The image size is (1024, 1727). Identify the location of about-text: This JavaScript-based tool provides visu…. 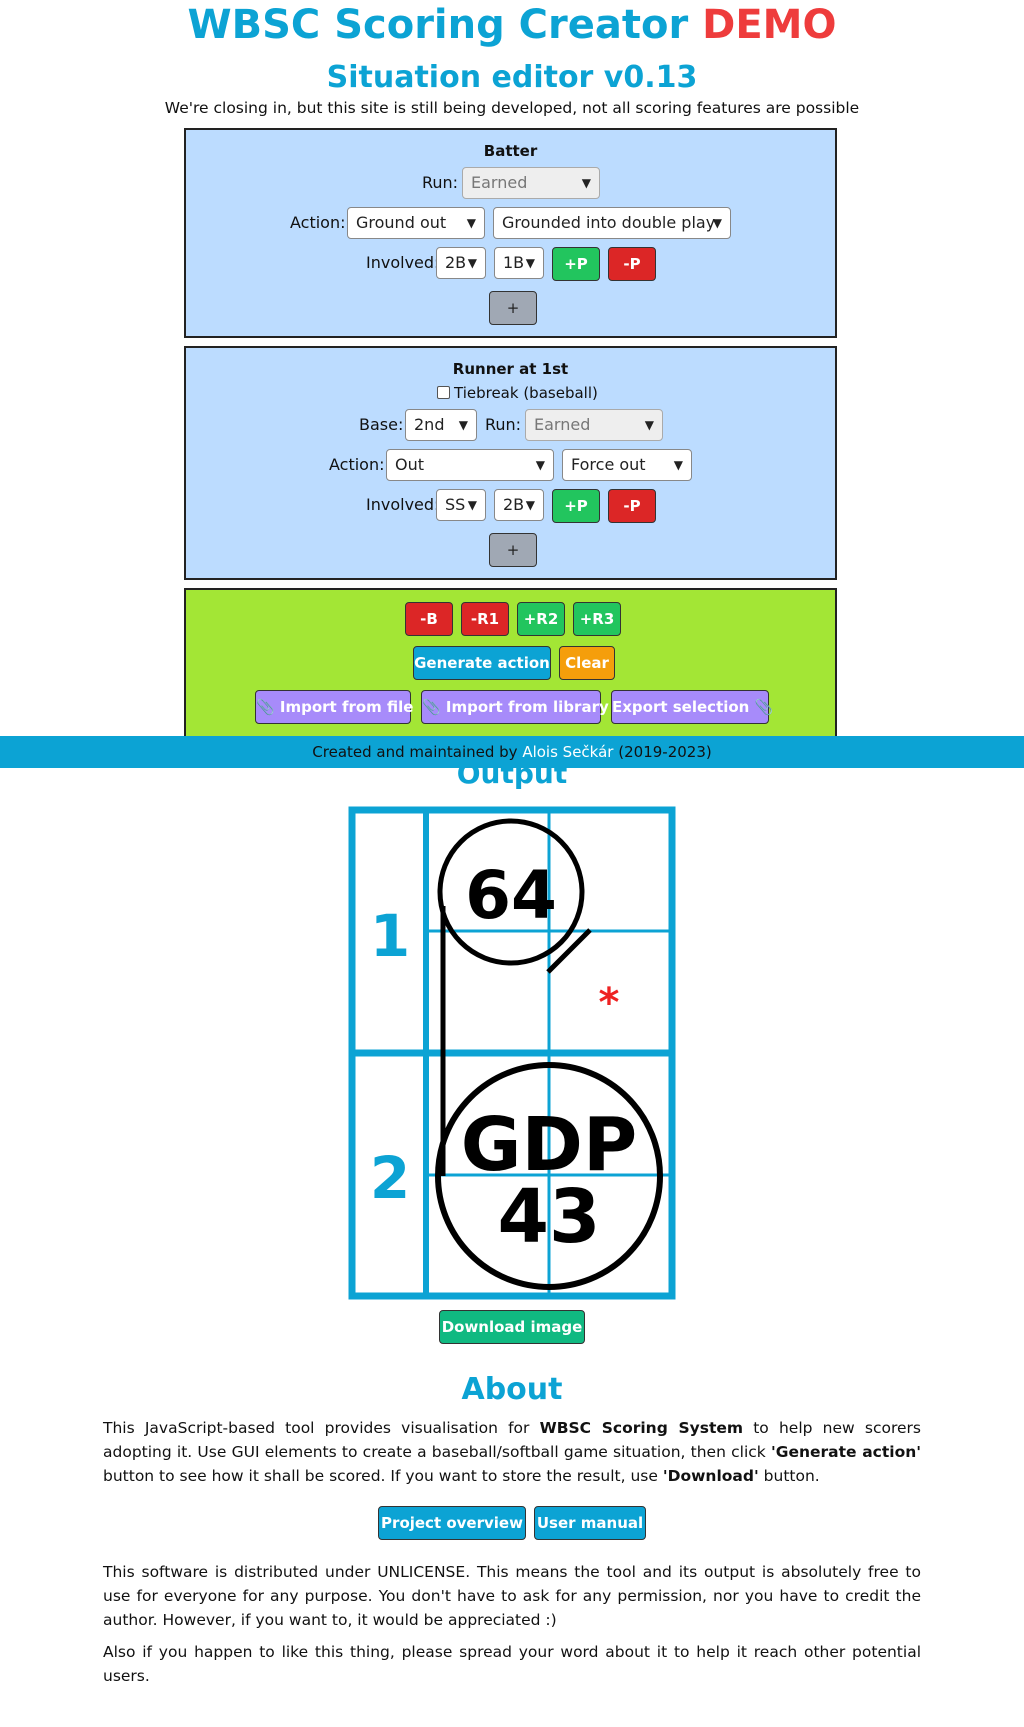
(316, 1428).